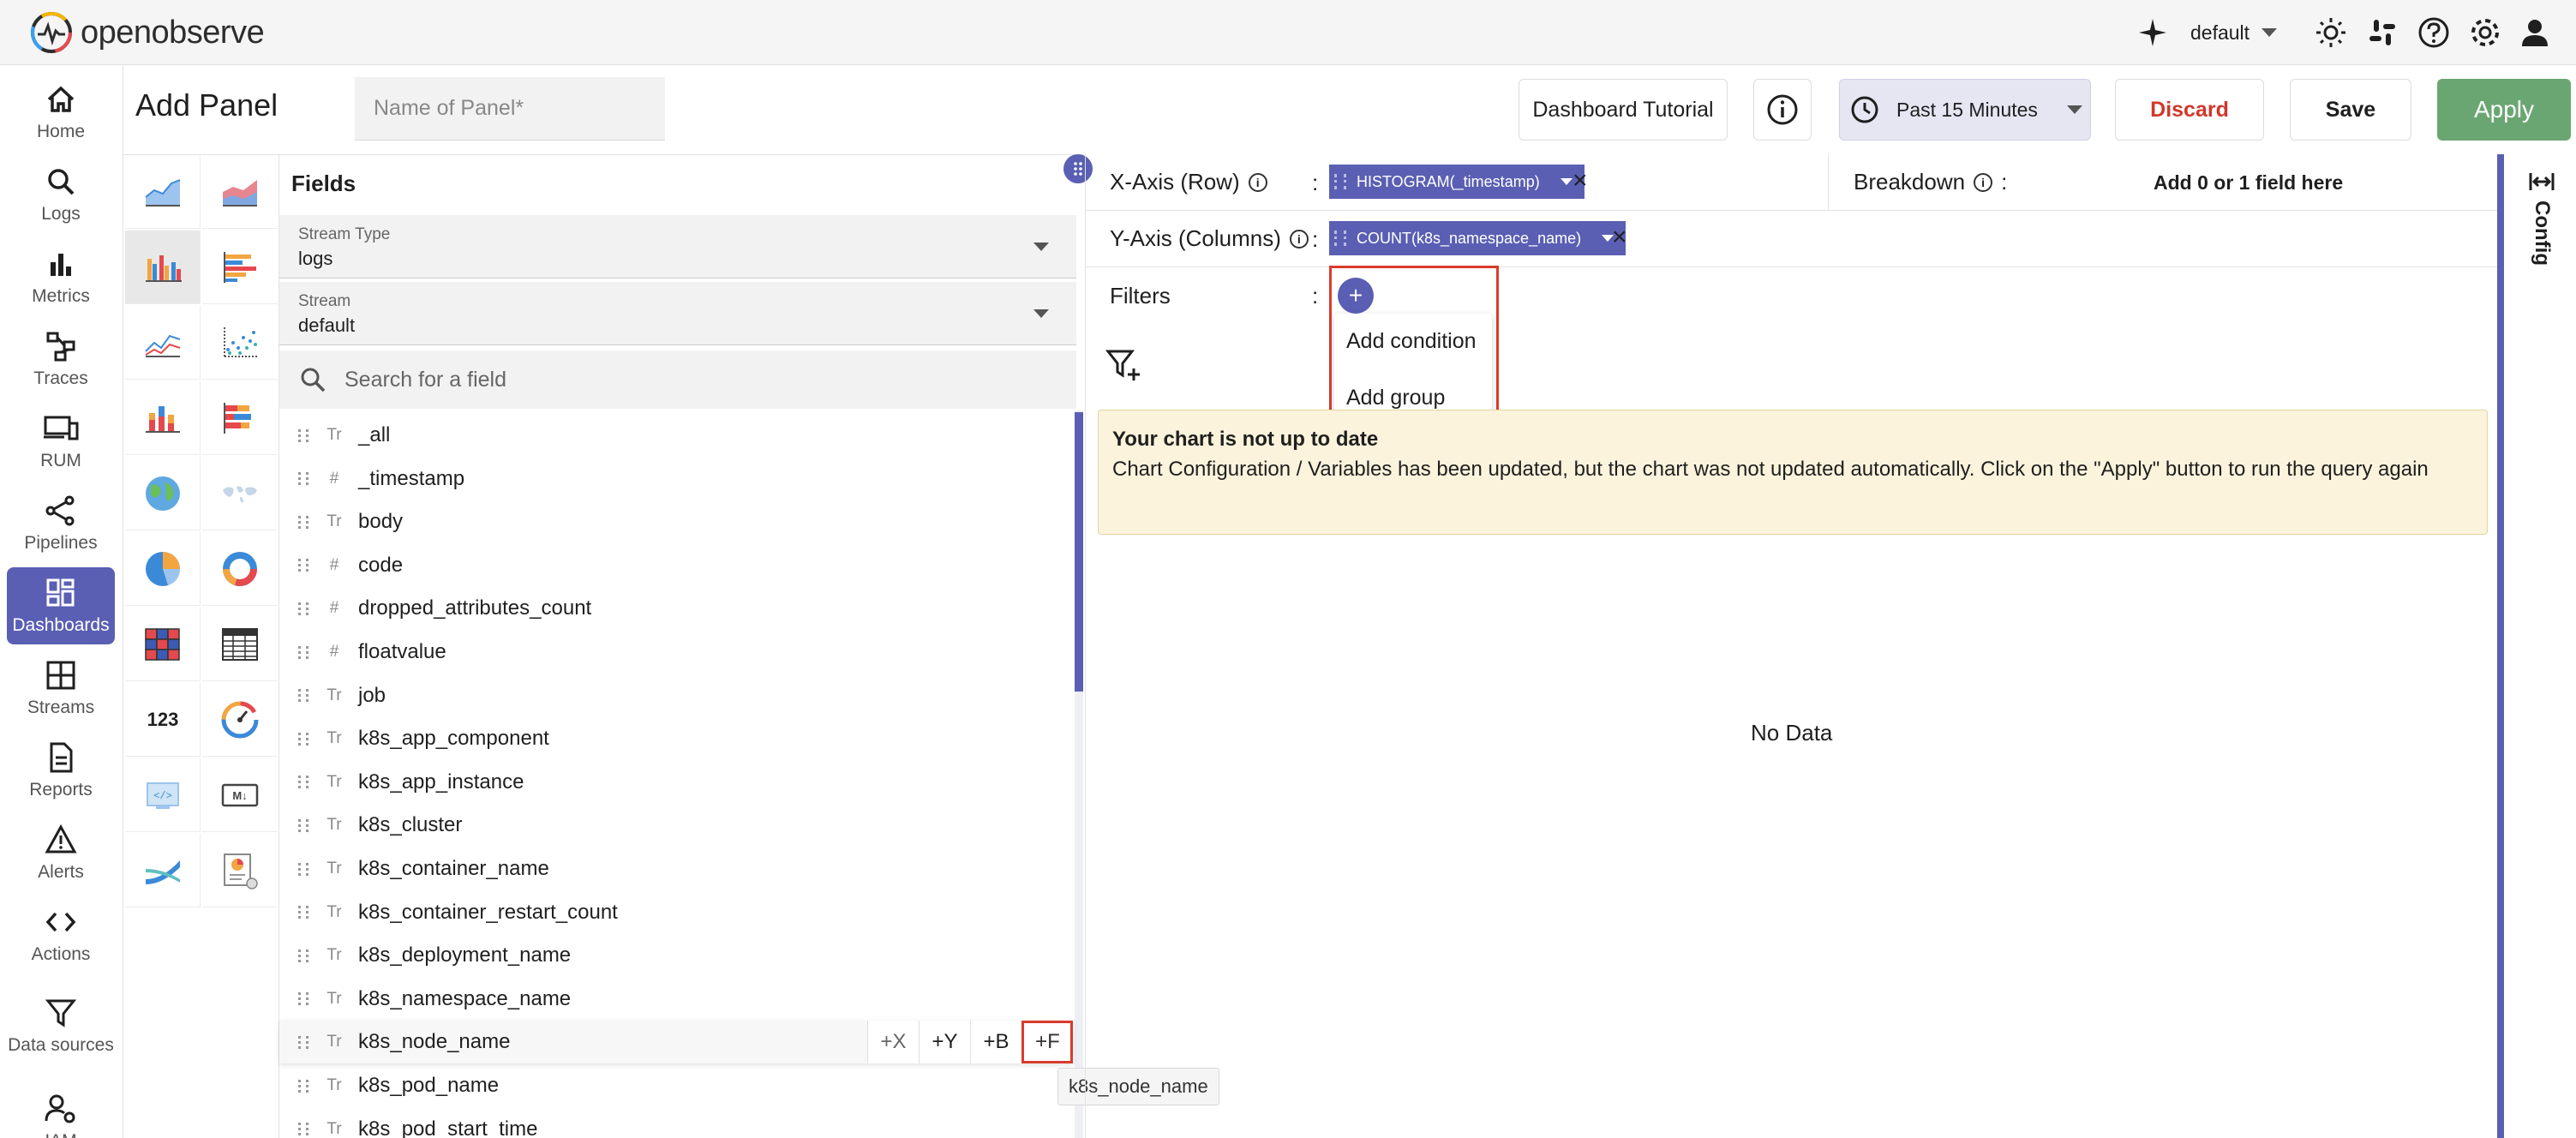 The height and width of the screenshot is (1138, 2576). What do you see at coordinates (1619, 238) in the screenshot?
I see `remove-y-axis-field-close-icon: ×` at bounding box center [1619, 238].